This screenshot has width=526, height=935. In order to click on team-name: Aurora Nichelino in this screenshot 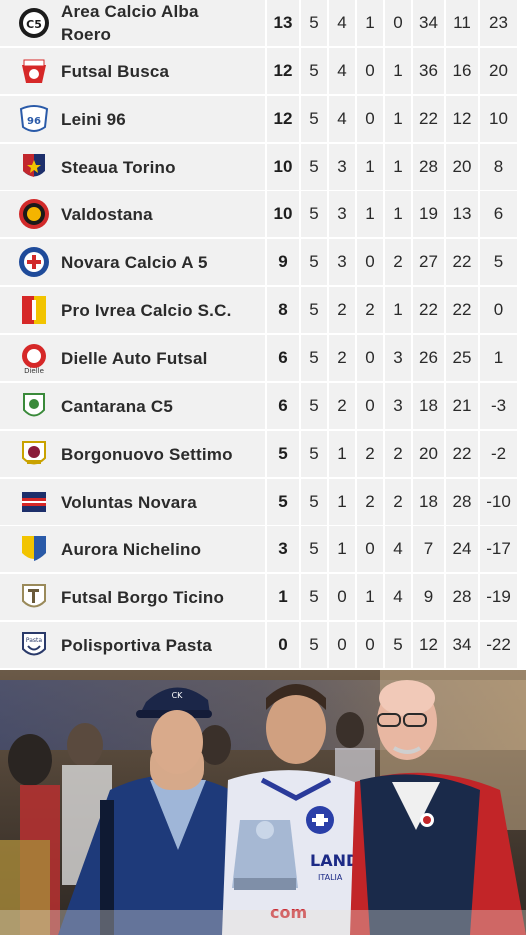, I will do `click(131, 549)`.